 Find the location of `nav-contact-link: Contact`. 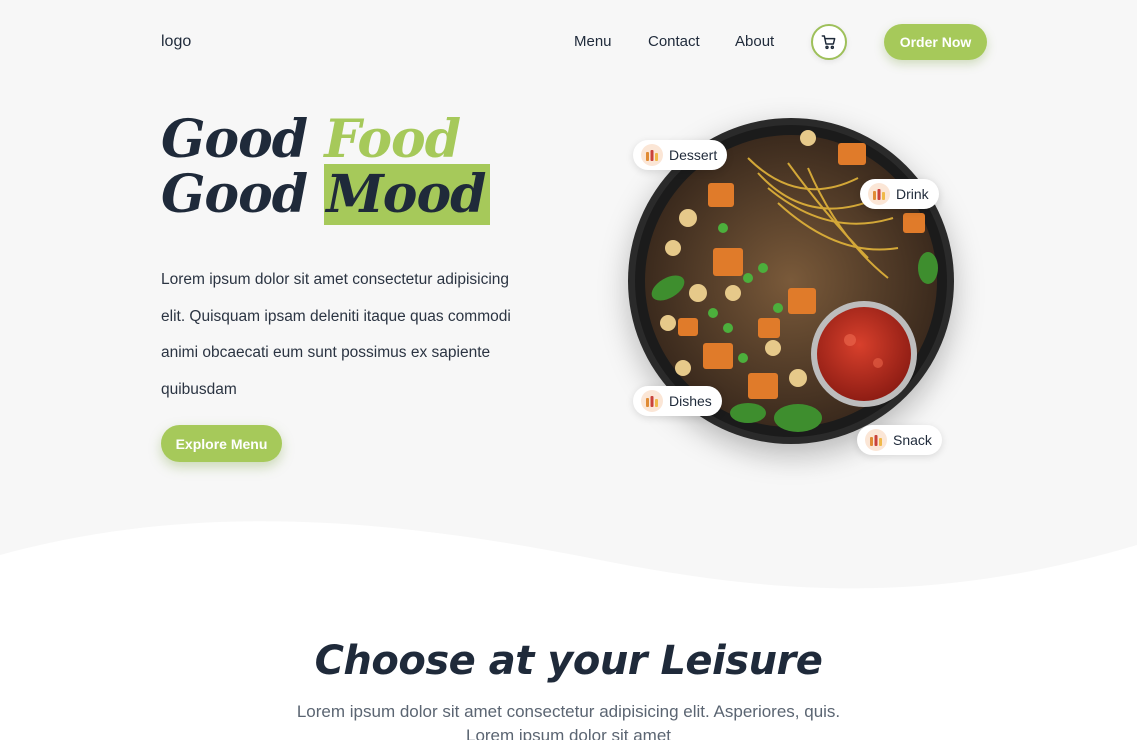

nav-contact-link: Contact is located at coordinates (674, 41).